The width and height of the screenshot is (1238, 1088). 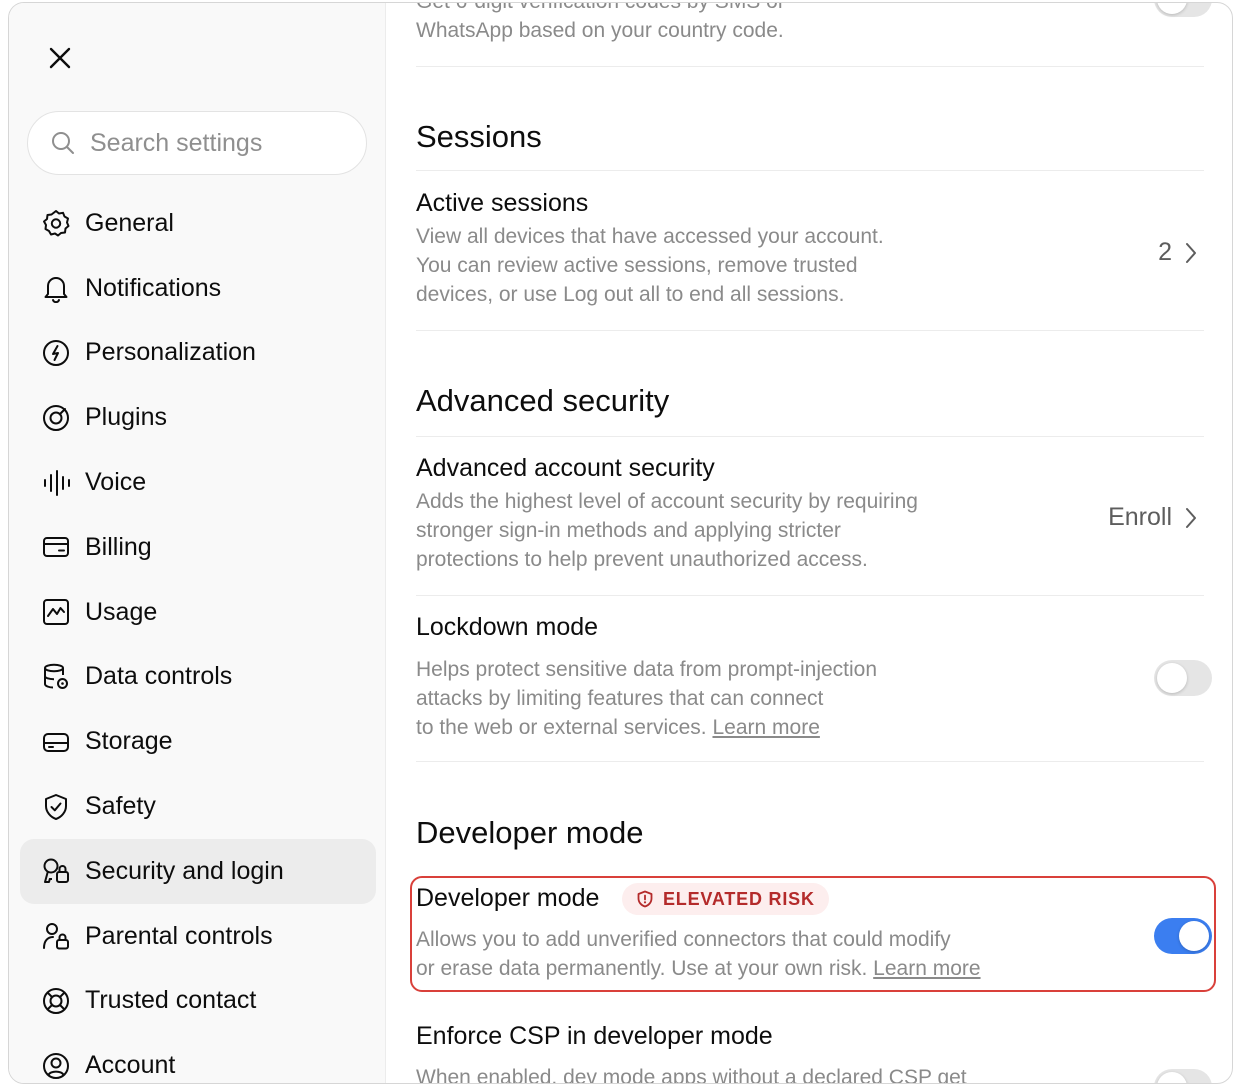 What do you see at coordinates (118, 546) in the screenshot?
I see `sidebar-item-label: Billing` at bounding box center [118, 546].